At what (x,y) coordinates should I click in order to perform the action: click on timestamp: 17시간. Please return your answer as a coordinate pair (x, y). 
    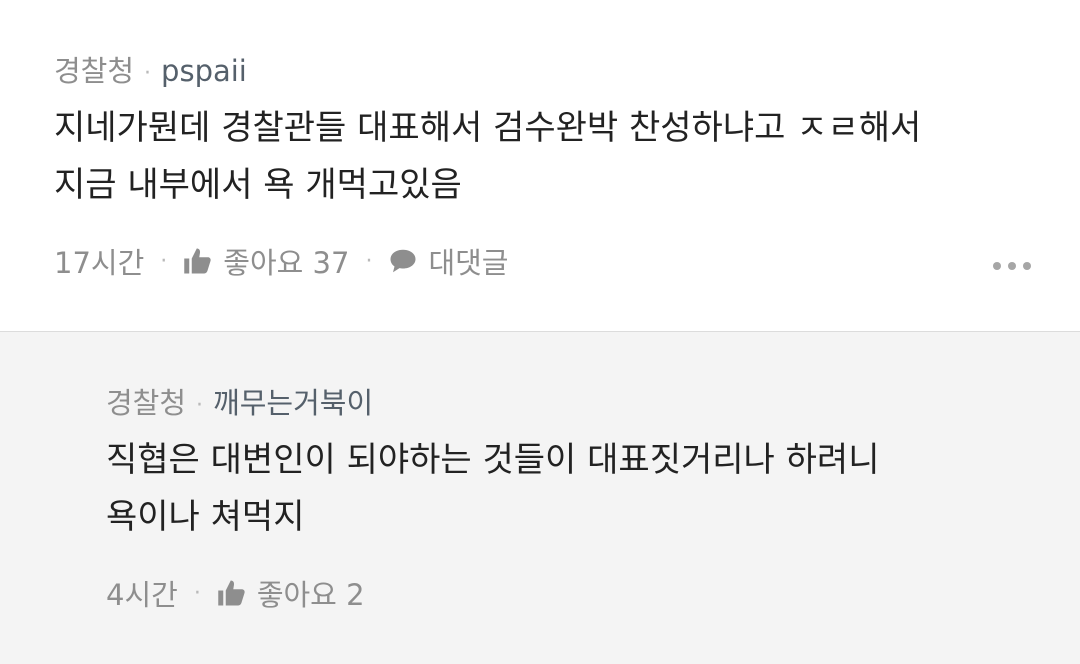
    Looking at the image, I should click on (99, 263).